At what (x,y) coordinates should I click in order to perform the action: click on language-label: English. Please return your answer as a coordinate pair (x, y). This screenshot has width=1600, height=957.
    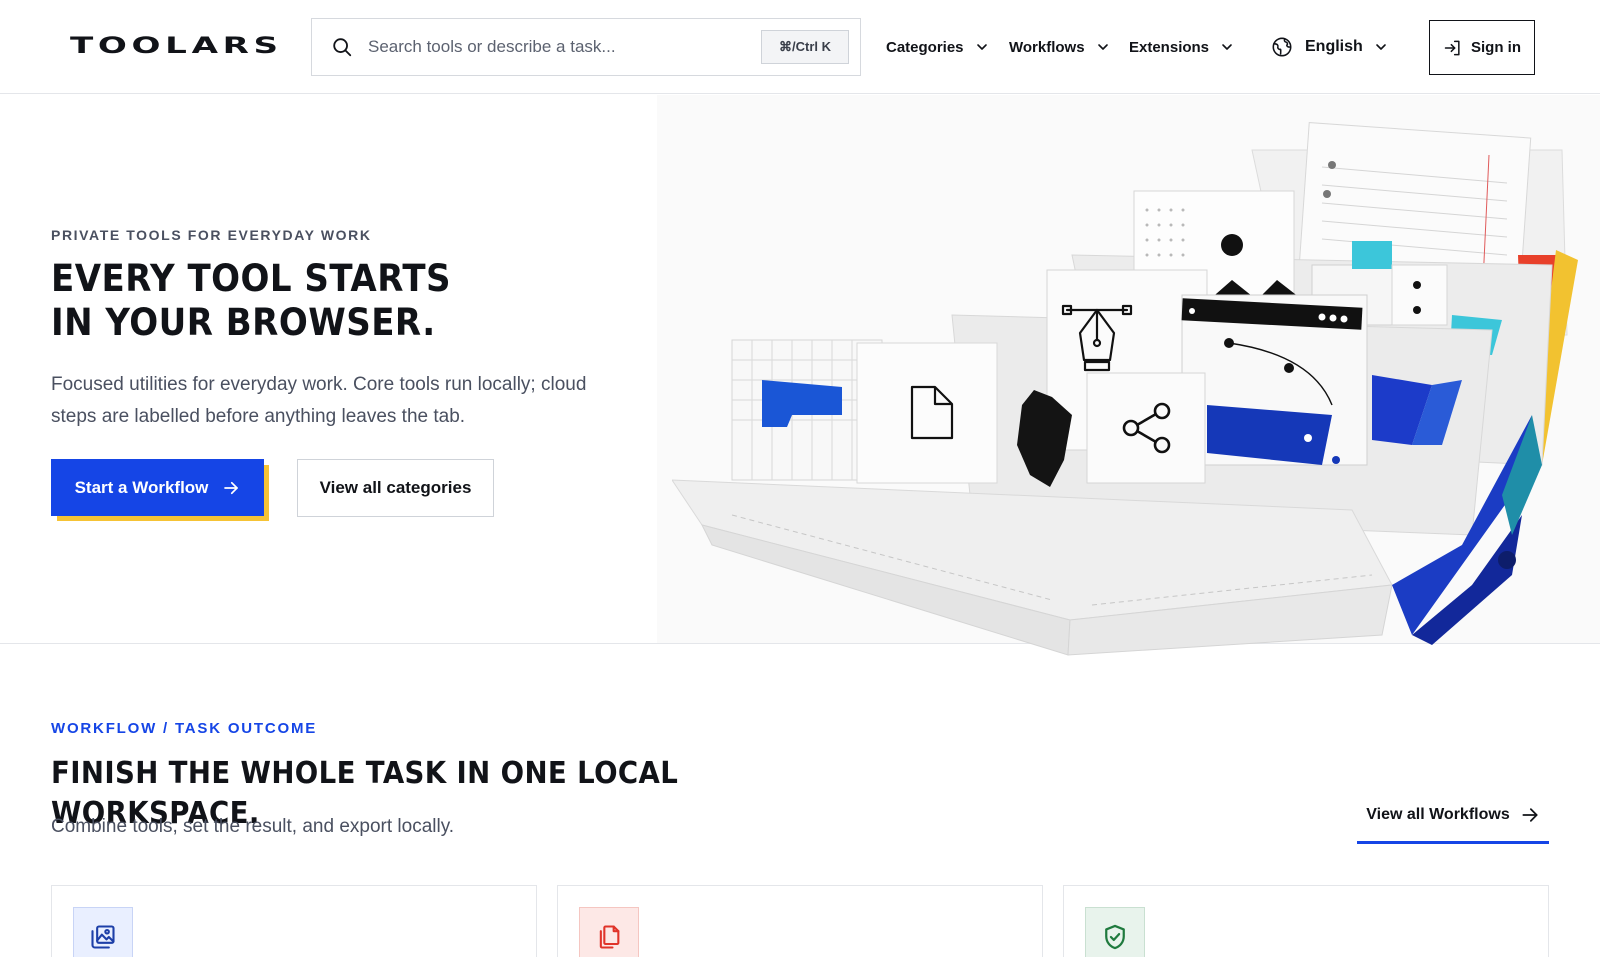
    Looking at the image, I should click on (1334, 46).